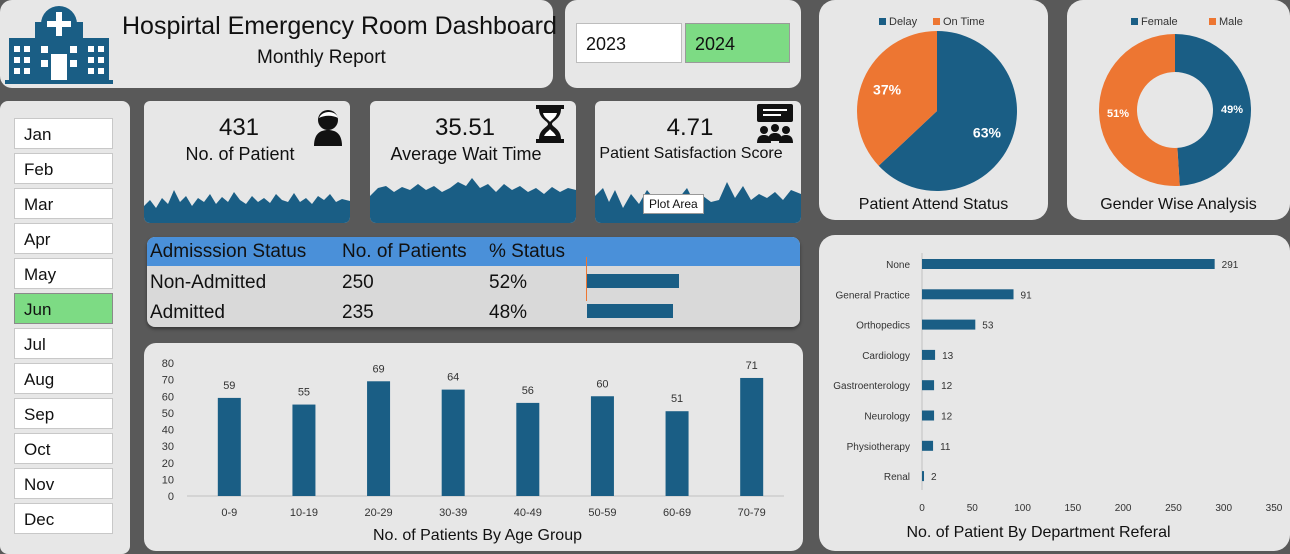  I want to click on feedback-icon, so click(775, 123).